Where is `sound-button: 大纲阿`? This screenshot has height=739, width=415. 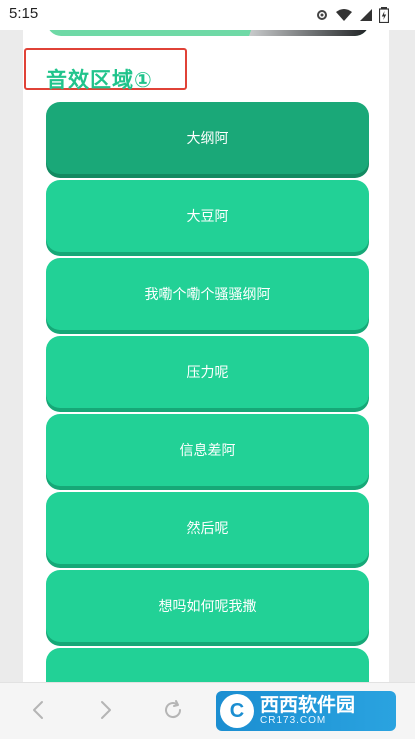 sound-button: 大纲阿 is located at coordinates (207, 138).